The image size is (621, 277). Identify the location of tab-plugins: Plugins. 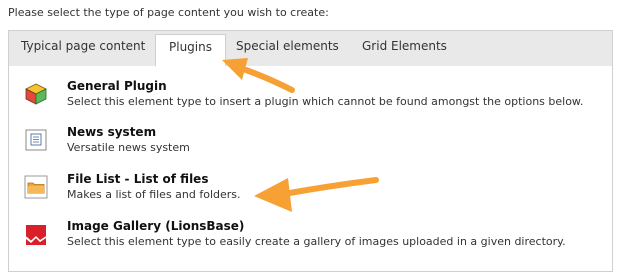
(190, 51).